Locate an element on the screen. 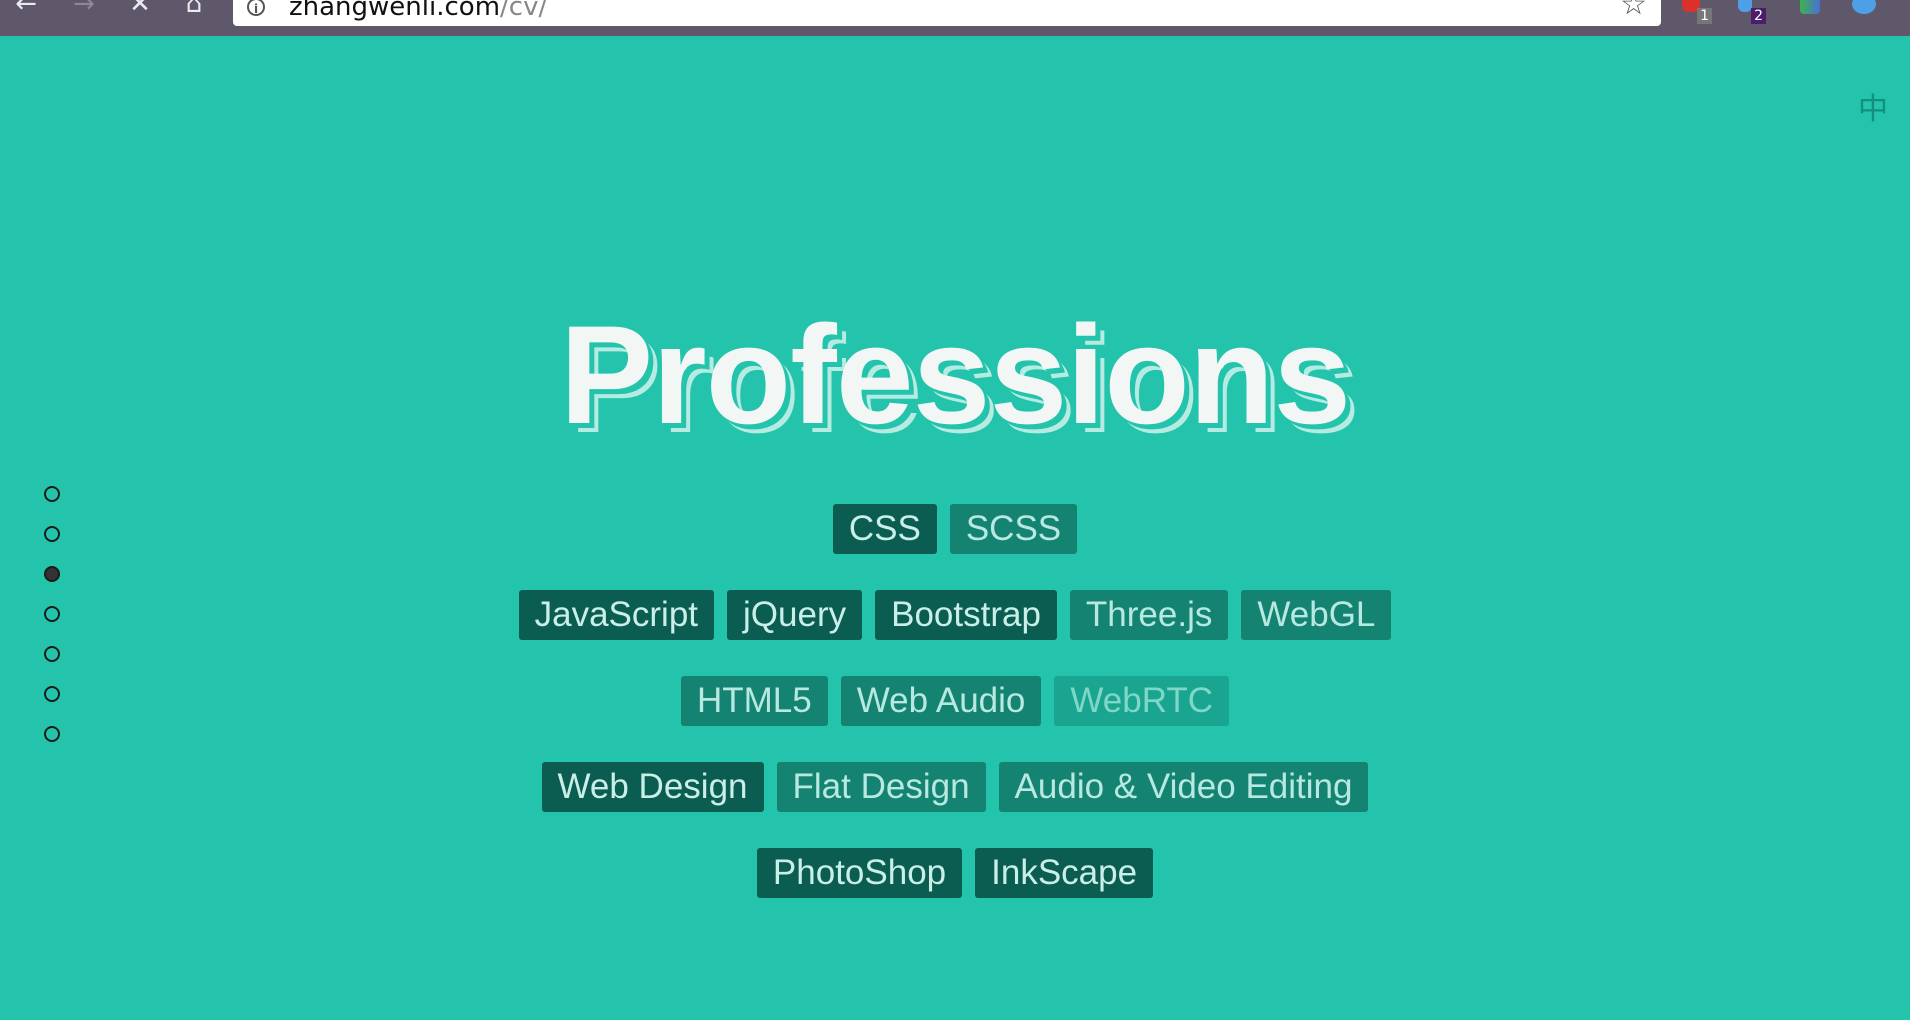 This screenshot has height=1020, width=1910. bookmark-star-icon: ☆ is located at coordinates (1633, 10).